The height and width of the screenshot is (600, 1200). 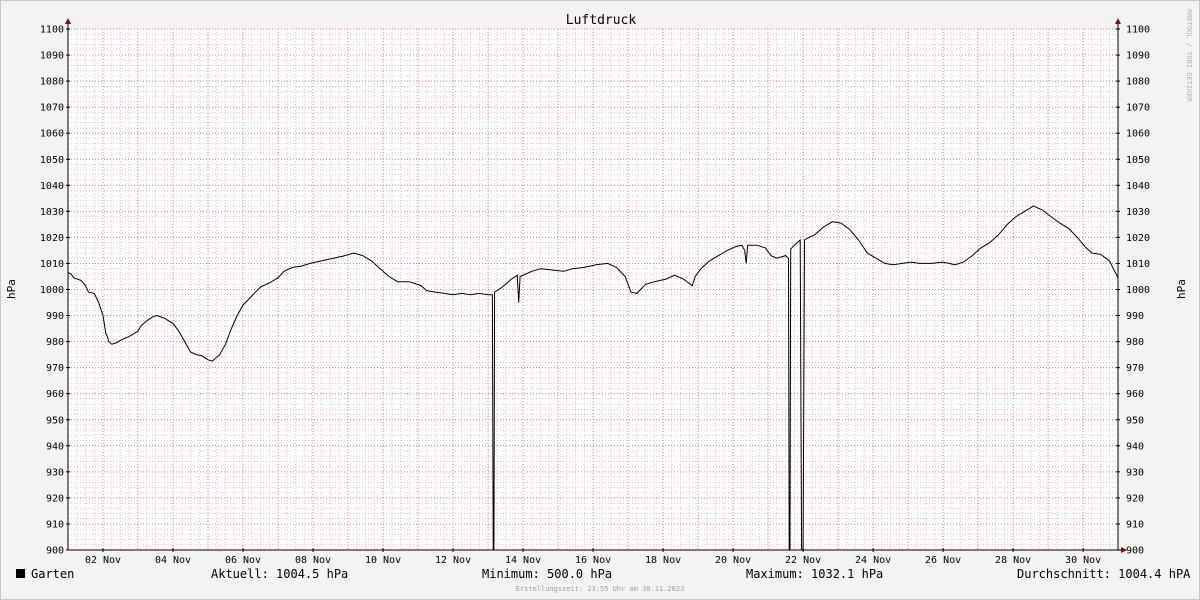 What do you see at coordinates (1138, 30) in the screenshot?
I see `y-tick-label-right: 1100` at bounding box center [1138, 30].